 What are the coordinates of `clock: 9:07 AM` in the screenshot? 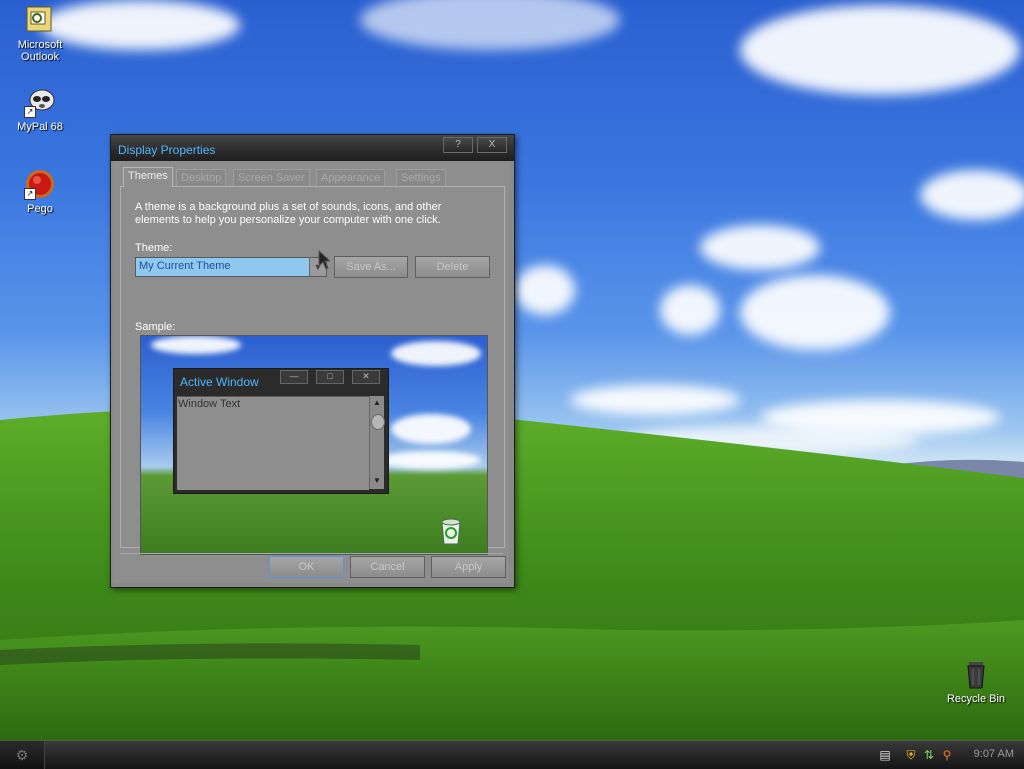 It's located at (994, 754).